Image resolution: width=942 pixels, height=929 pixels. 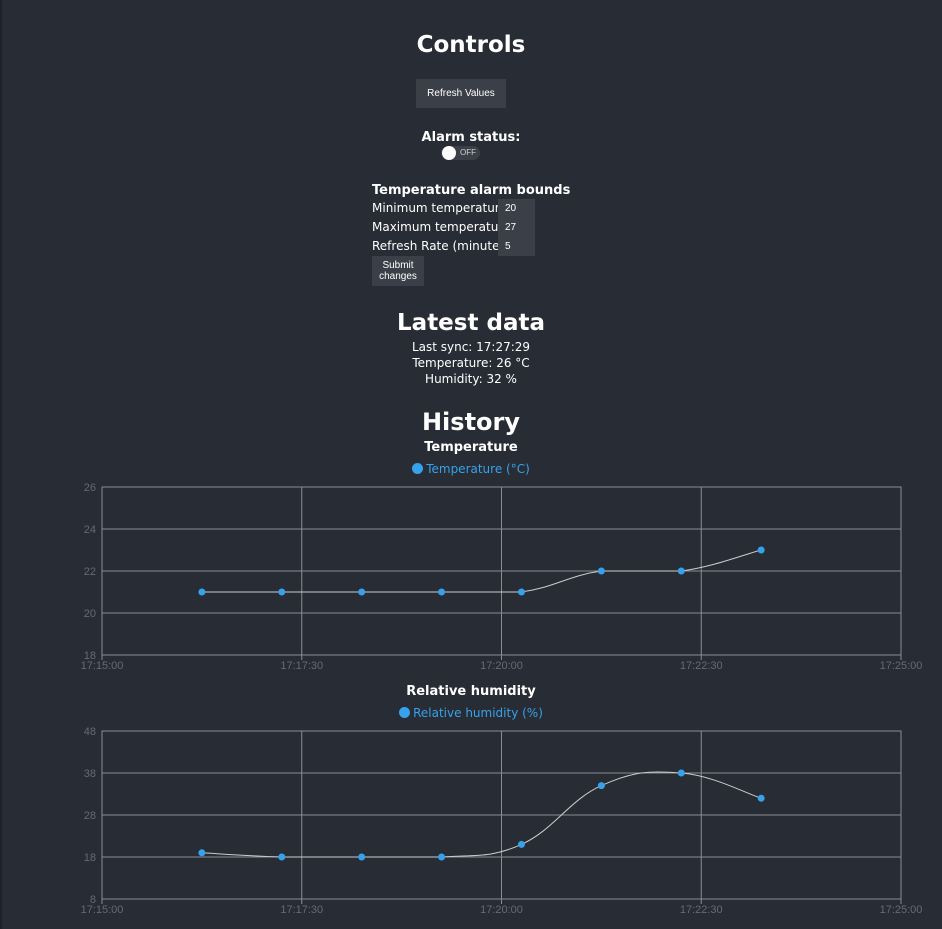 What do you see at coordinates (516, 227) in the screenshot?
I see `max-temp-input: 27` at bounding box center [516, 227].